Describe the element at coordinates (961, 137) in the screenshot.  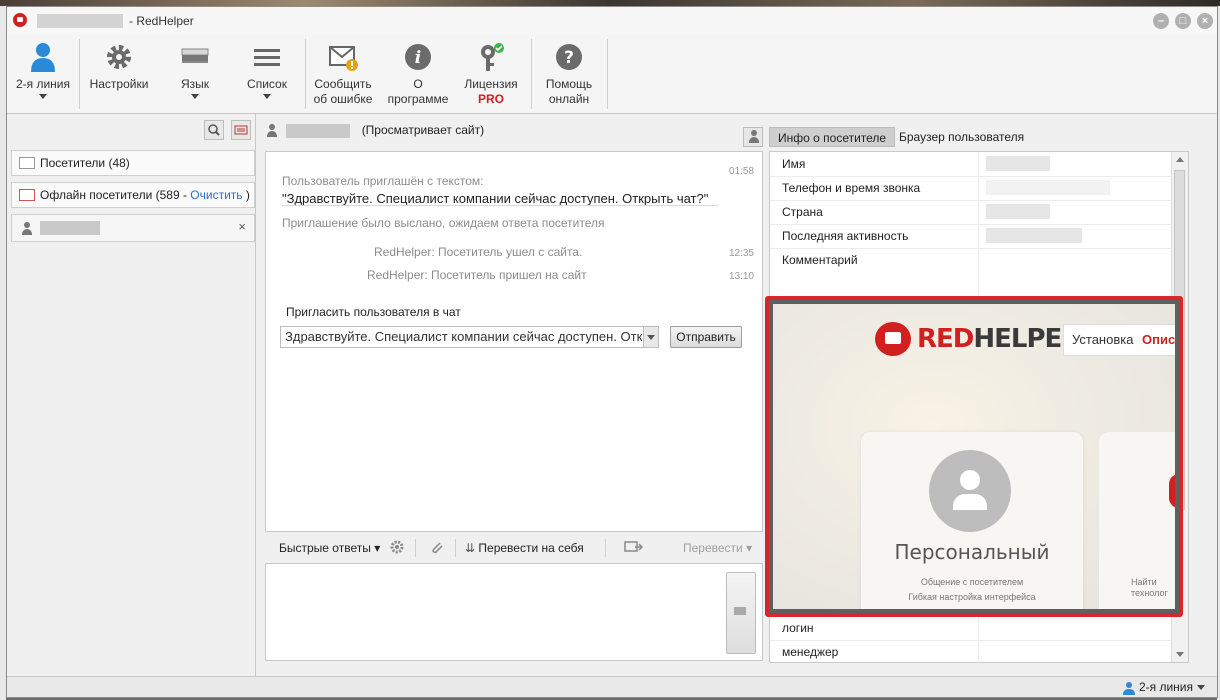
I see `tab-user-browser: Браузер пользователя` at that location.